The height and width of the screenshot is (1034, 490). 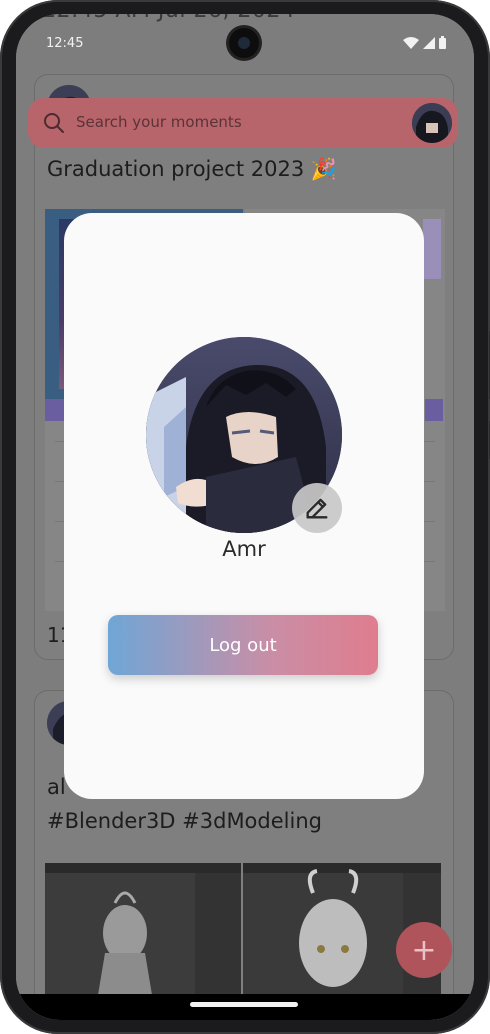 I want to click on gesture-handle, so click(x=244, y=1004).